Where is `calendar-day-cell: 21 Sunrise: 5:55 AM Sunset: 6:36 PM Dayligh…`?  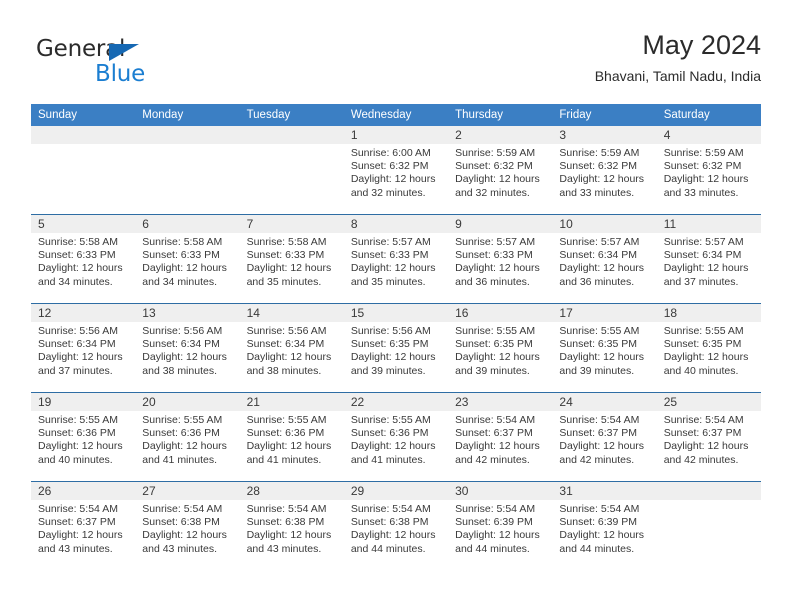 calendar-day-cell: 21 Sunrise: 5:55 AM Sunset: 6:36 PM Dayligh… is located at coordinates (291, 437).